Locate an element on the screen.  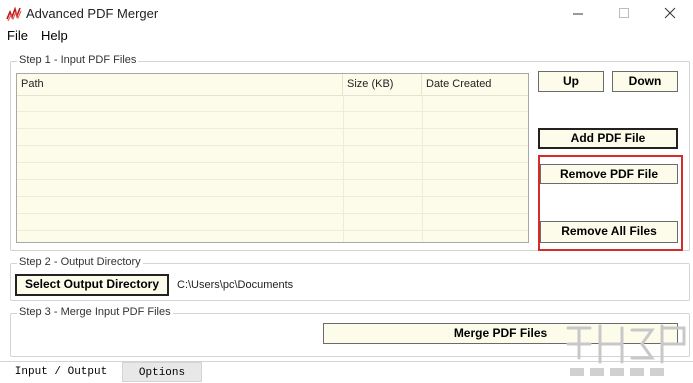
down-button: Down is located at coordinates (645, 81).